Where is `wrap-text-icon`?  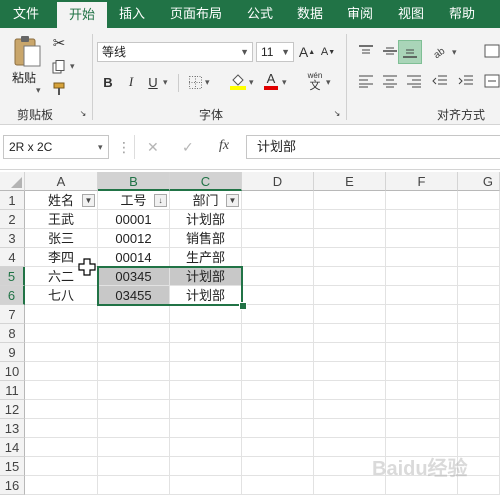 wrap-text-icon is located at coordinates (492, 51).